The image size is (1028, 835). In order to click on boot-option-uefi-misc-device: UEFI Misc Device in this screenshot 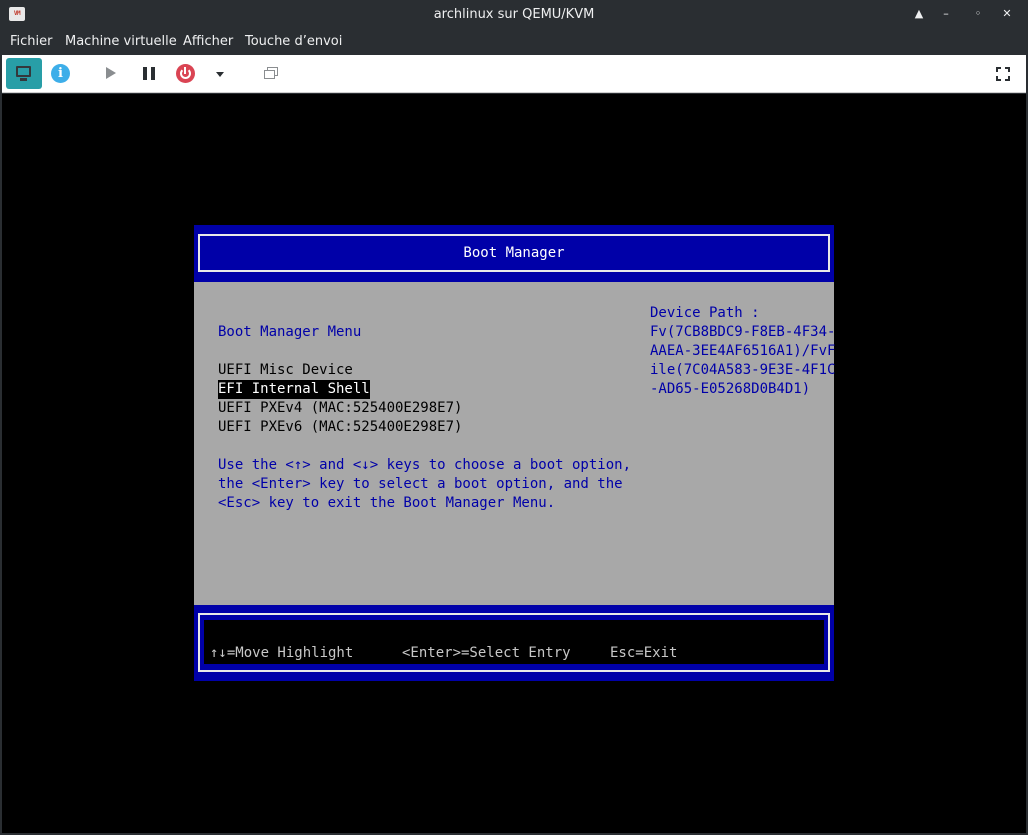, I will do `click(285, 370)`.